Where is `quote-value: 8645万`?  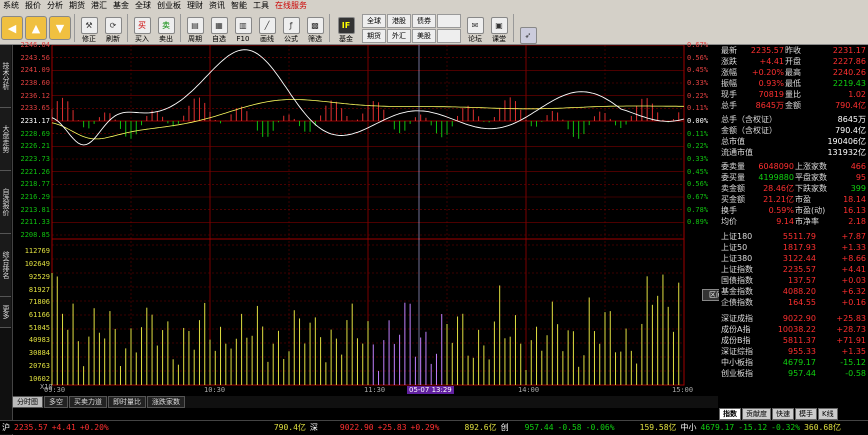 quote-value: 8645万 is located at coordinates (769, 105).